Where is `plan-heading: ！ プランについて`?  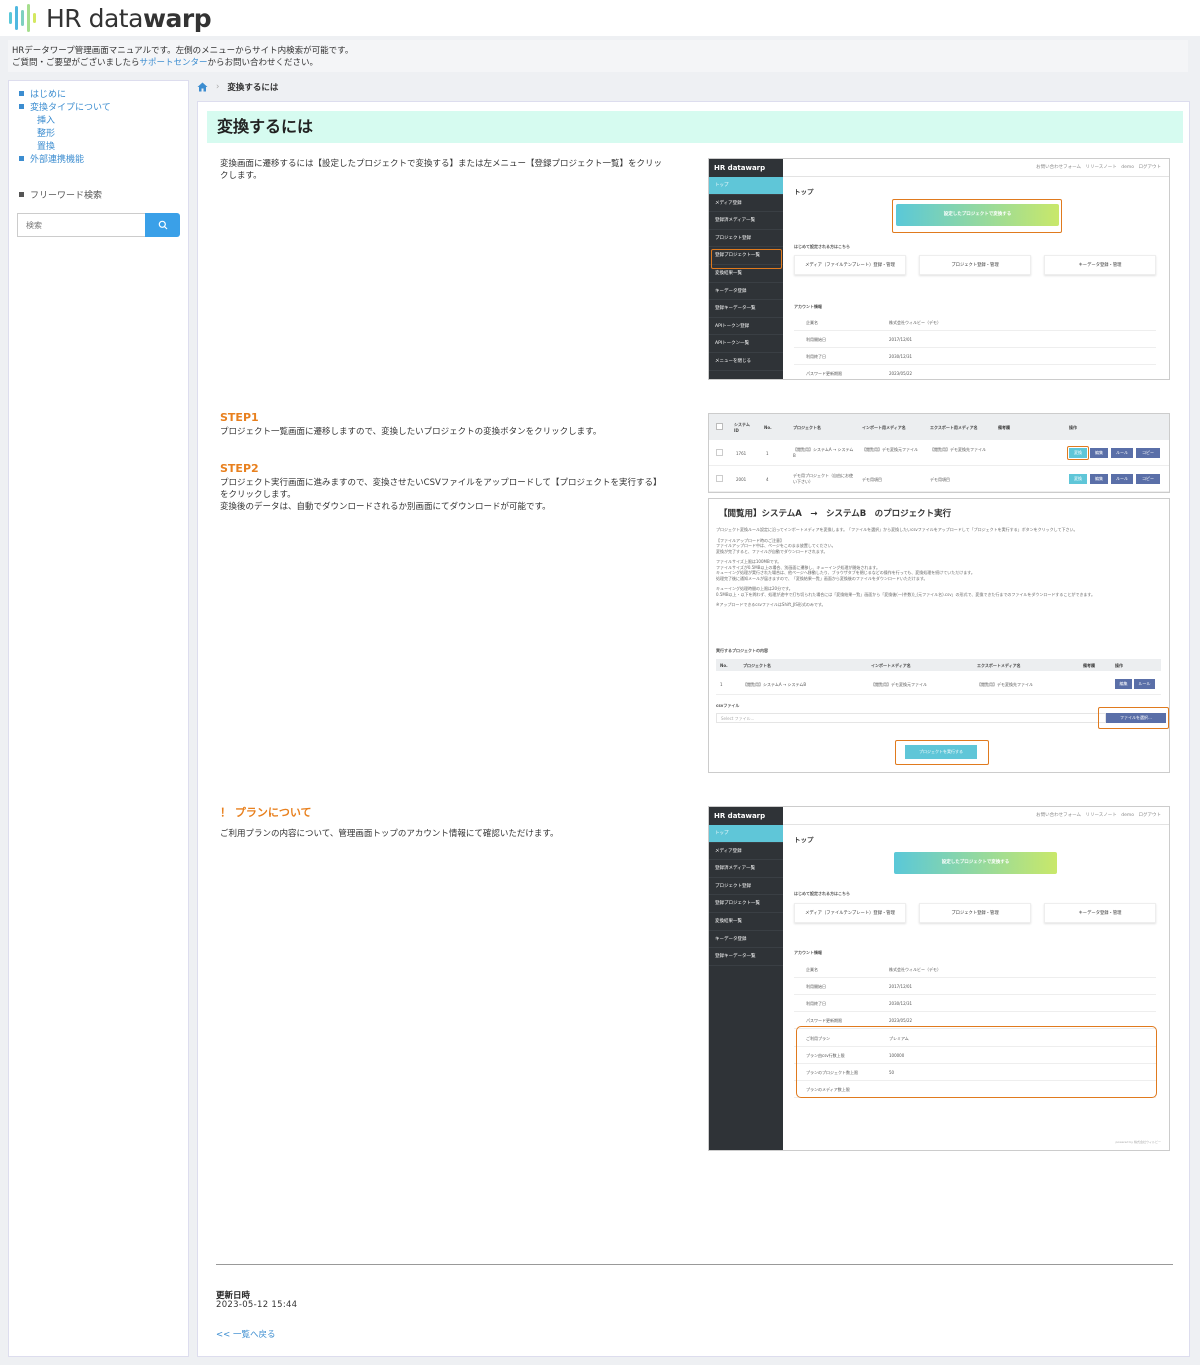
plan-heading: ！ プランについて is located at coordinates (266, 812).